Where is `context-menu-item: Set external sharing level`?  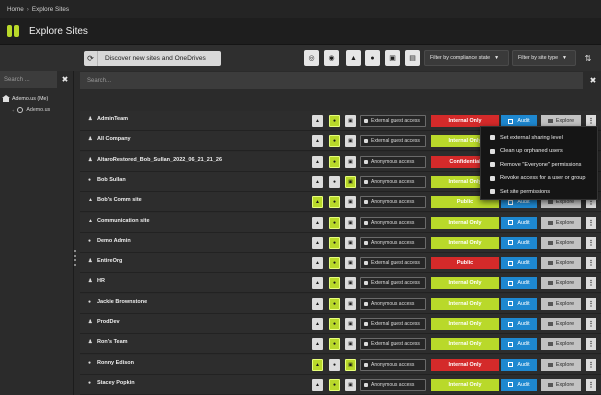
context-menu-item: Set external sharing level is located at coordinates (539, 138).